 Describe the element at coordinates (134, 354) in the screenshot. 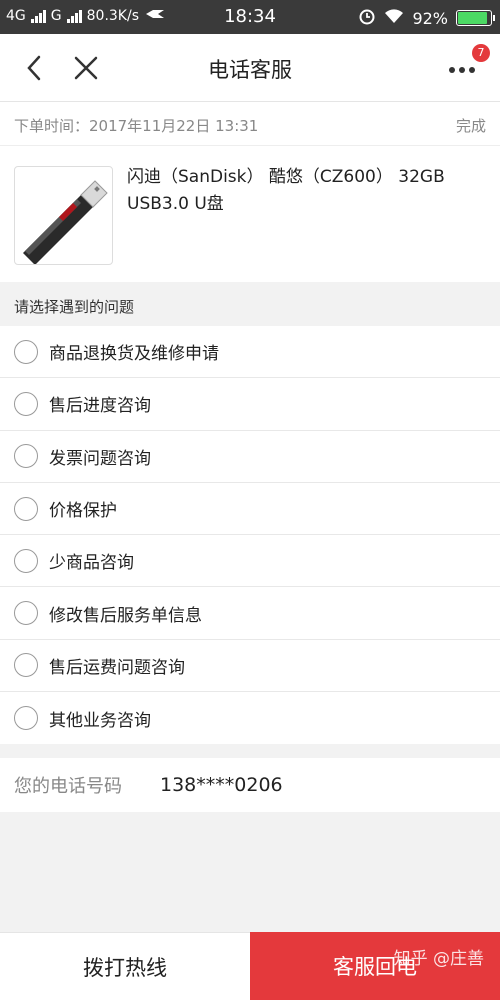

I see `question-label: 商品退换货及维修申请` at that location.